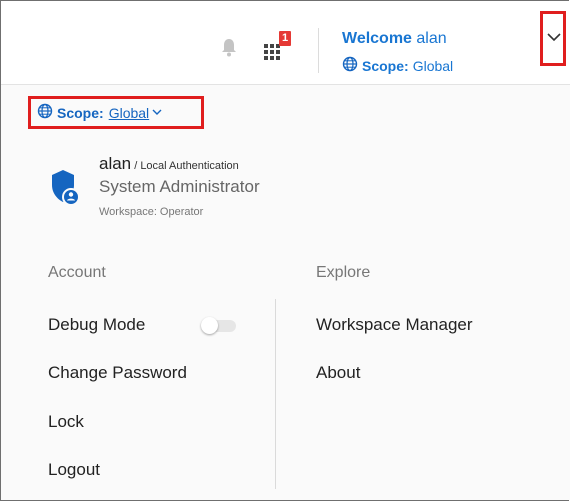 This screenshot has width=570, height=501. What do you see at coordinates (189, 166) in the screenshot?
I see `auth-method: Local Authentication` at bounding box center [189, 166].